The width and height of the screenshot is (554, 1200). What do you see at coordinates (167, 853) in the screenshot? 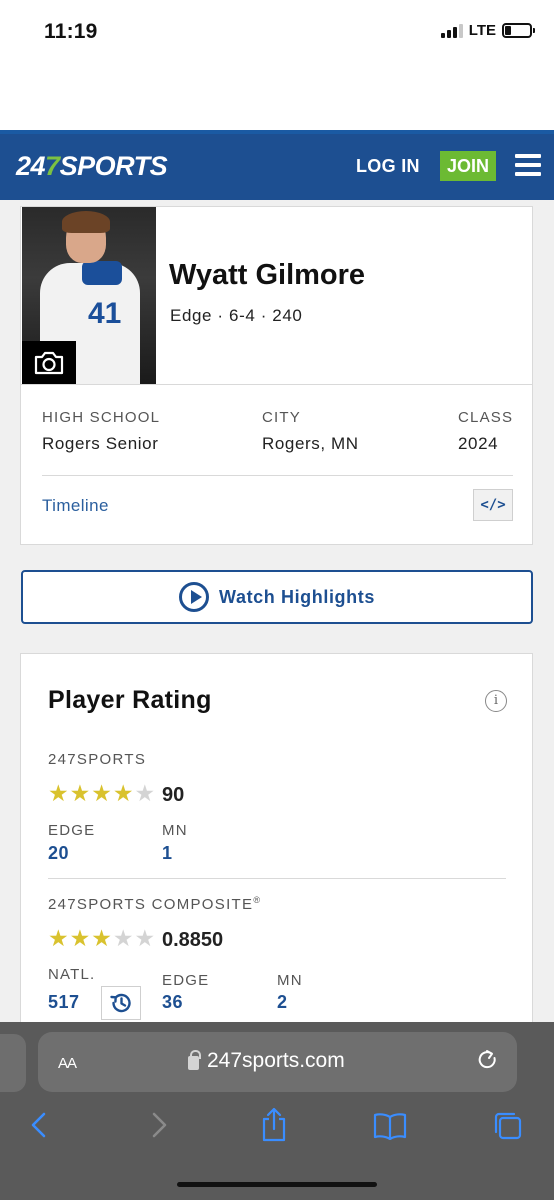
I see `rank-value-state: 1` at bounding box center [167, 853].